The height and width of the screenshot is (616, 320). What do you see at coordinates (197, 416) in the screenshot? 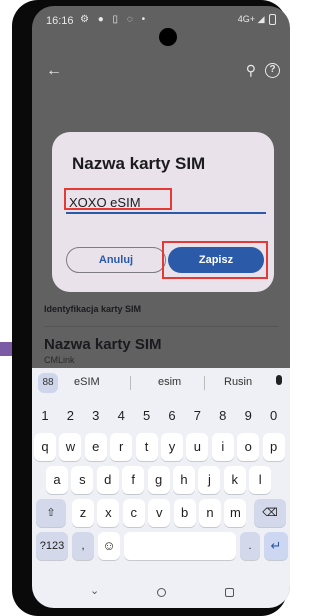
I see `key-number: 7` at bounding box center [197, 416].